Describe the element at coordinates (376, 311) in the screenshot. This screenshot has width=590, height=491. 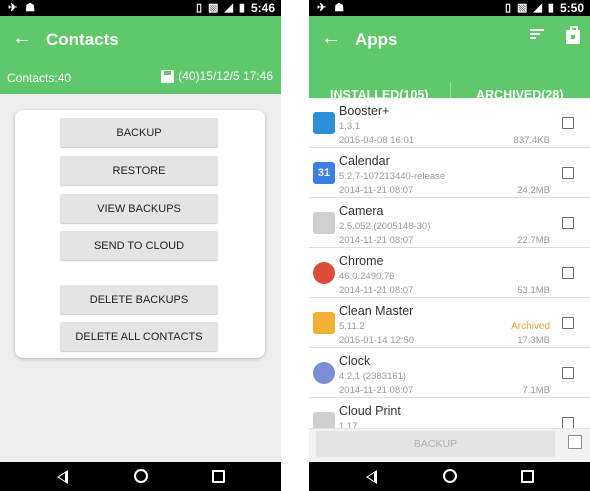
I see `app-name: Clean Master` at that location.